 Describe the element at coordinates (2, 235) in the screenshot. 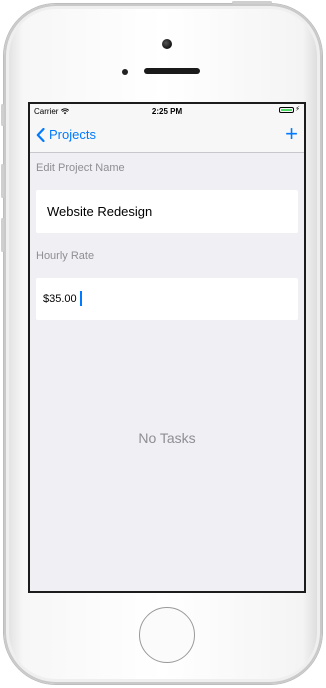

I see `volume-down-button` at that location.